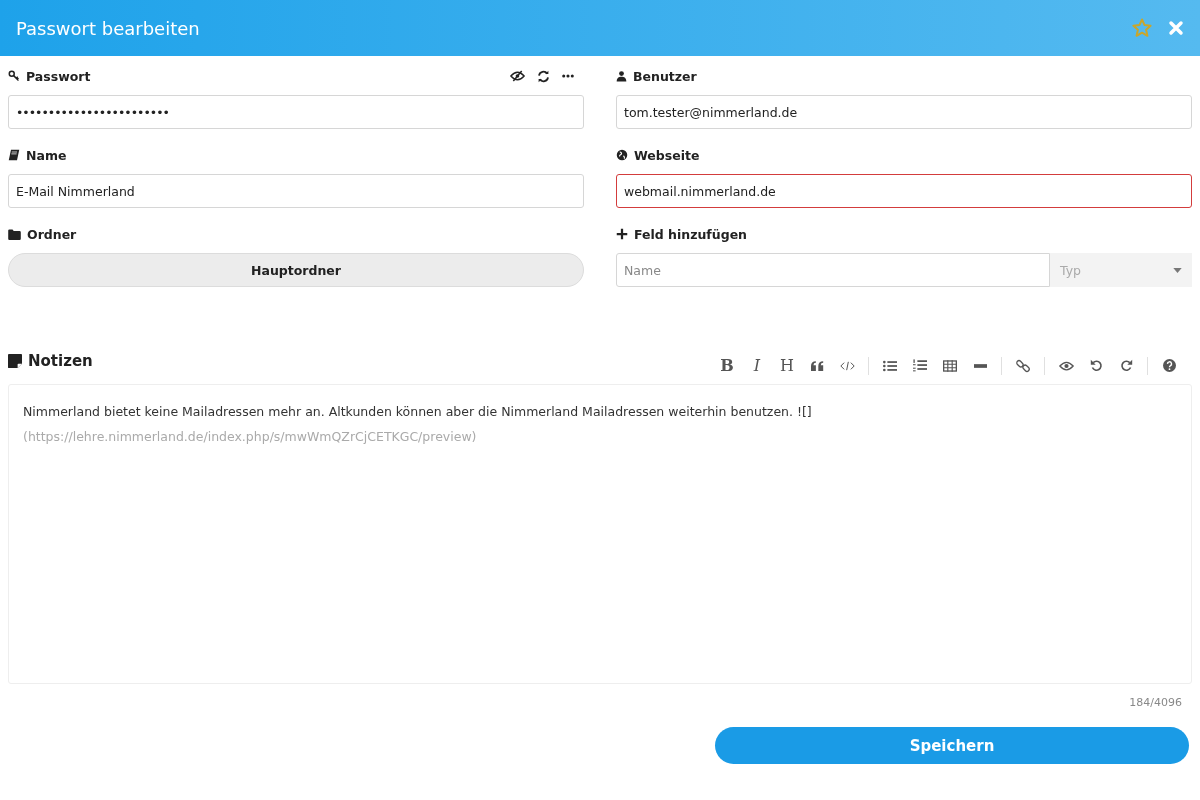 This screenshot has height=800, width=1200. What do you see at coordinates (904, 191) in the screenshot?
I see `text-field: webmail.nimmerland.de` at bounding box center [904, 191].